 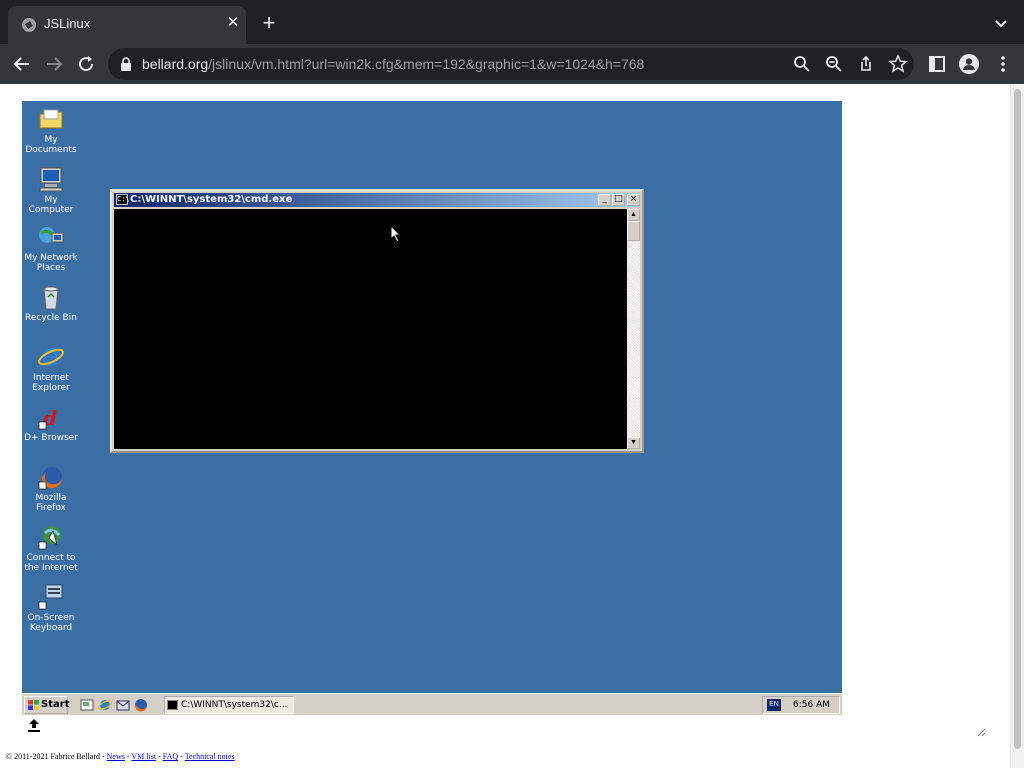 What do you see at coordinates (50, 597) in the screenshot?
I see `keyboard-icon` at bounding box center [50, 597].